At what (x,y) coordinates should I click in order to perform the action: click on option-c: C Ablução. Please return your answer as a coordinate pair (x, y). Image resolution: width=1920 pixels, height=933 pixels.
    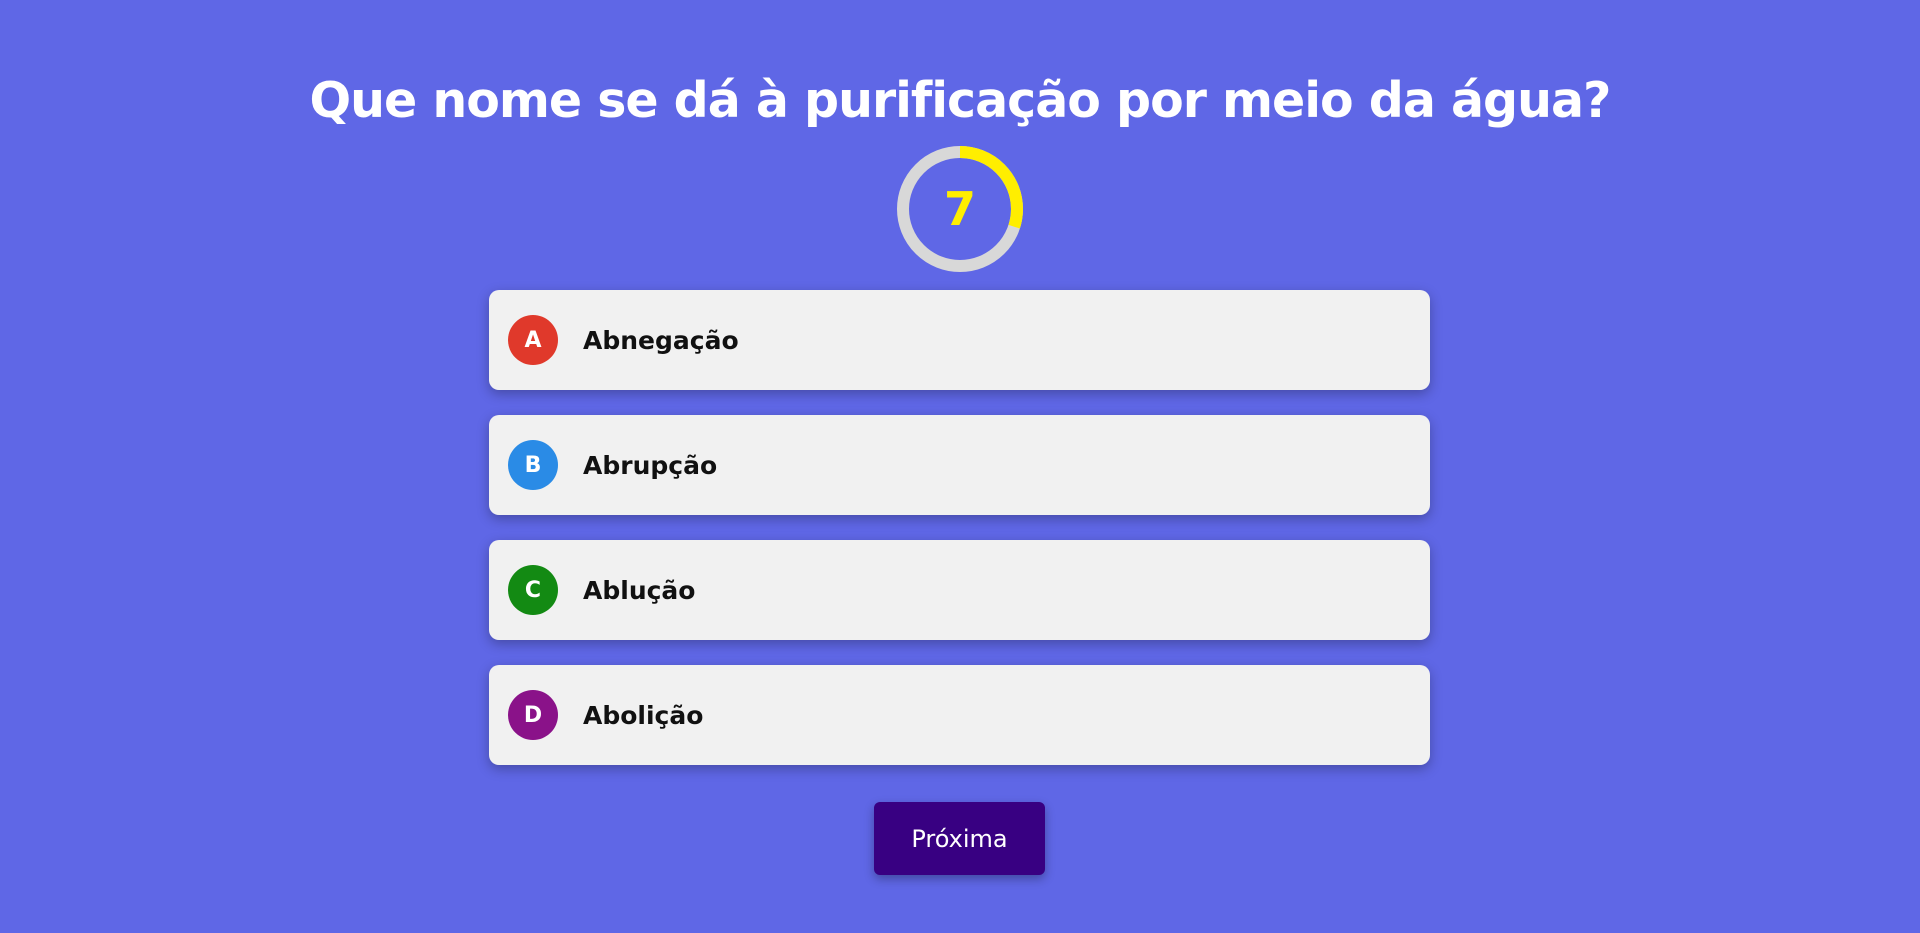
    Looking at the image, I should click on (959, 590).